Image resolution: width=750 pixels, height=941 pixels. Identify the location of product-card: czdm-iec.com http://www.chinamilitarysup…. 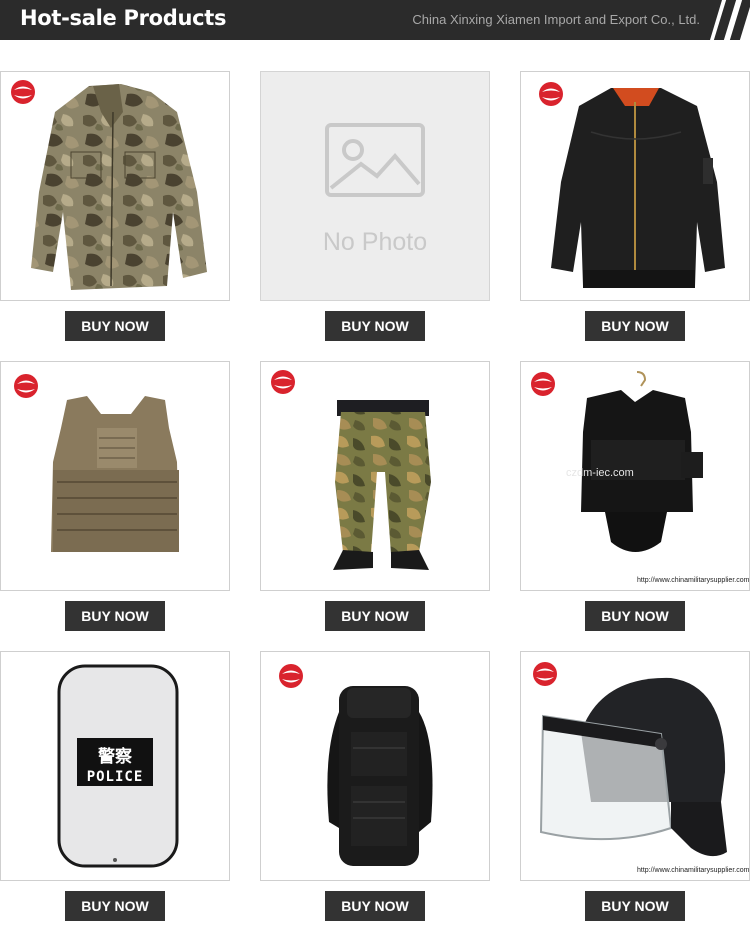
(635, 476).